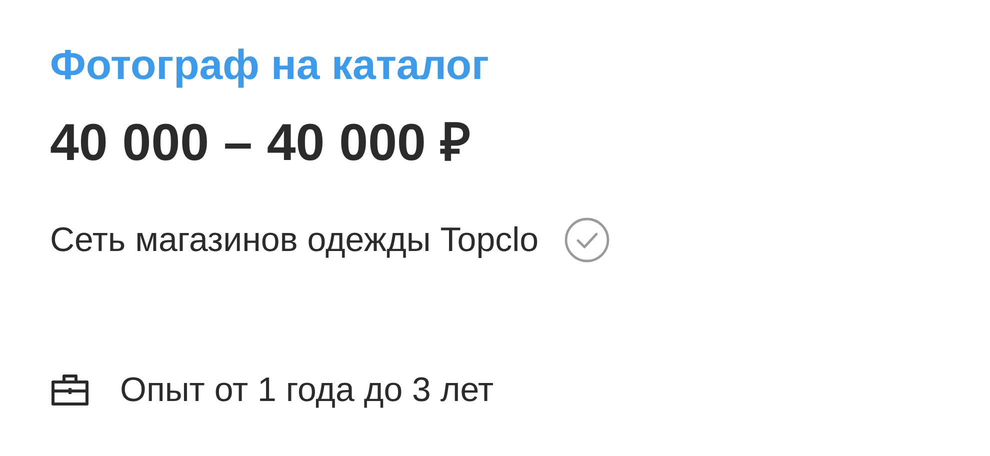 The image size is (990, 456). What do you see at coordinates (307, 390) in the screenshot?
I see `experience-text: Опыт от 1 года до 3 лет` at bounding box center [307, 390].